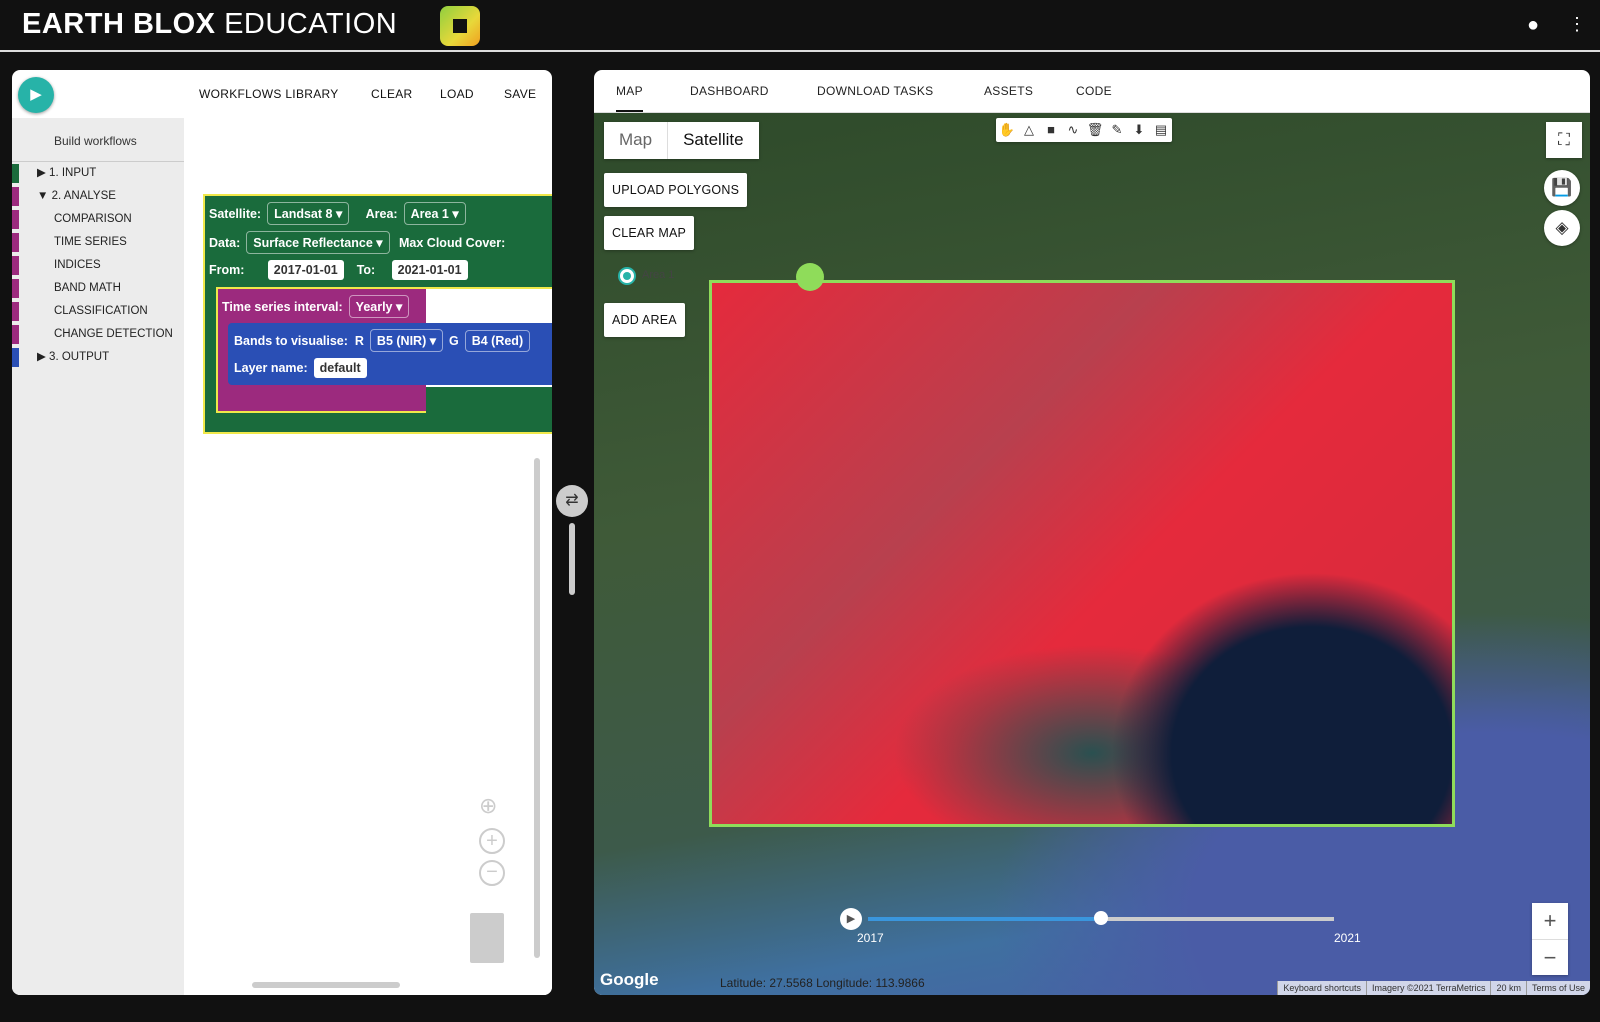  Describe the element at coordinates (1347, 938) in the screenshot. I see `timeline-end-label: 2021` at that location.